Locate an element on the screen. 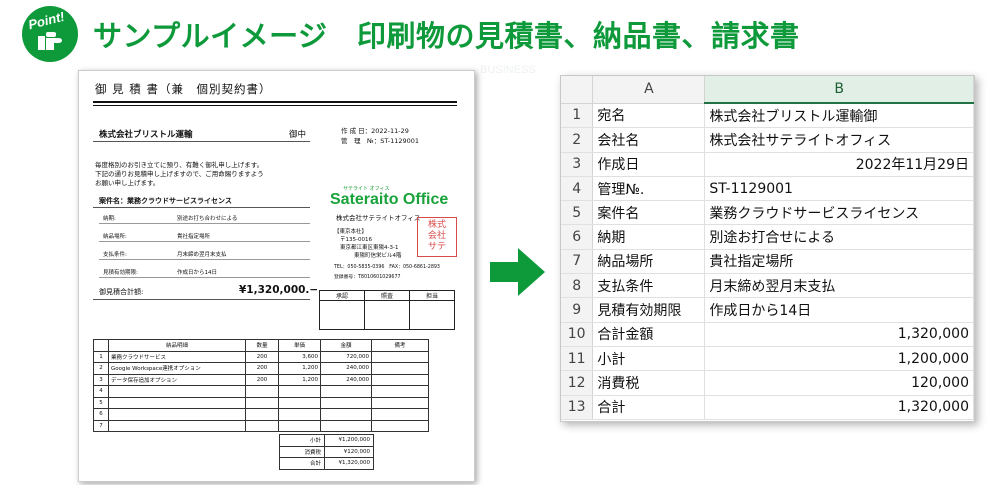 Image resolution: width=1000 pixels, height=485 pixels. title-rule is located at coordinates (275, 102).